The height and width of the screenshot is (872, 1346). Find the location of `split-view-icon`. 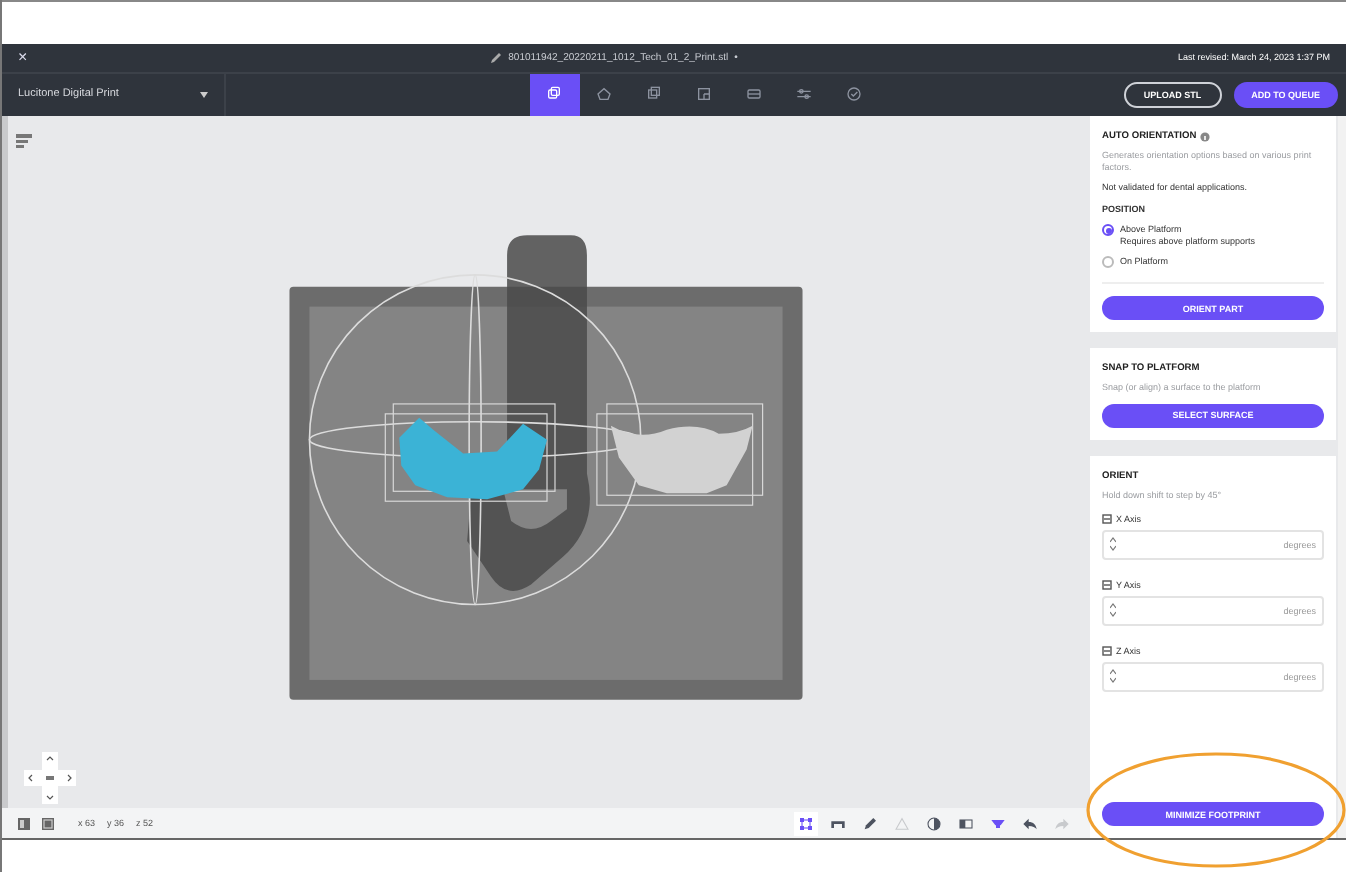

split-view-icon is located at coordinates (966, 823).